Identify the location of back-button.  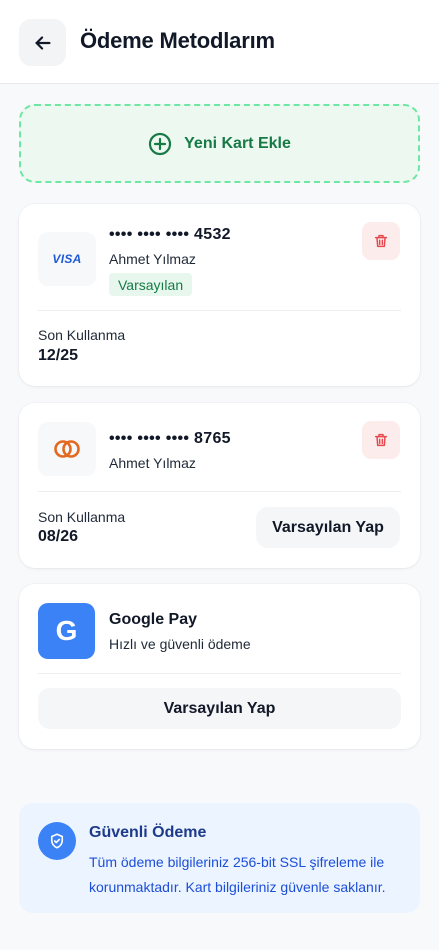
(42, 42).